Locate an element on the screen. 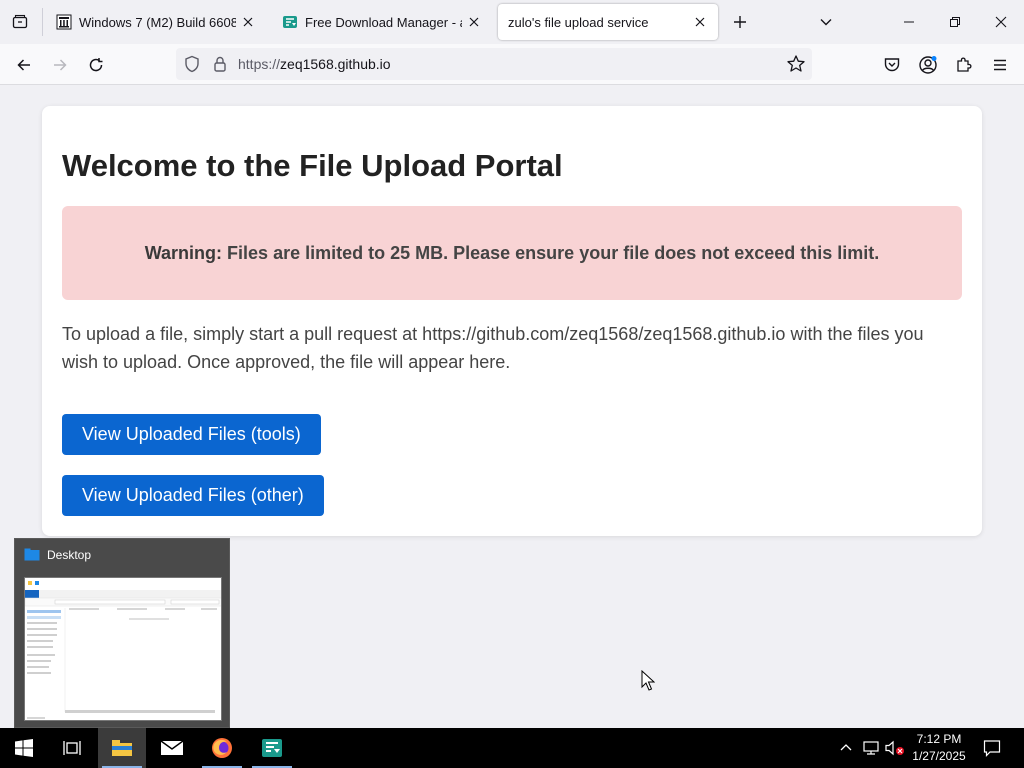  tab-title: zulo's file upload service is located at coordinates (578, 22).